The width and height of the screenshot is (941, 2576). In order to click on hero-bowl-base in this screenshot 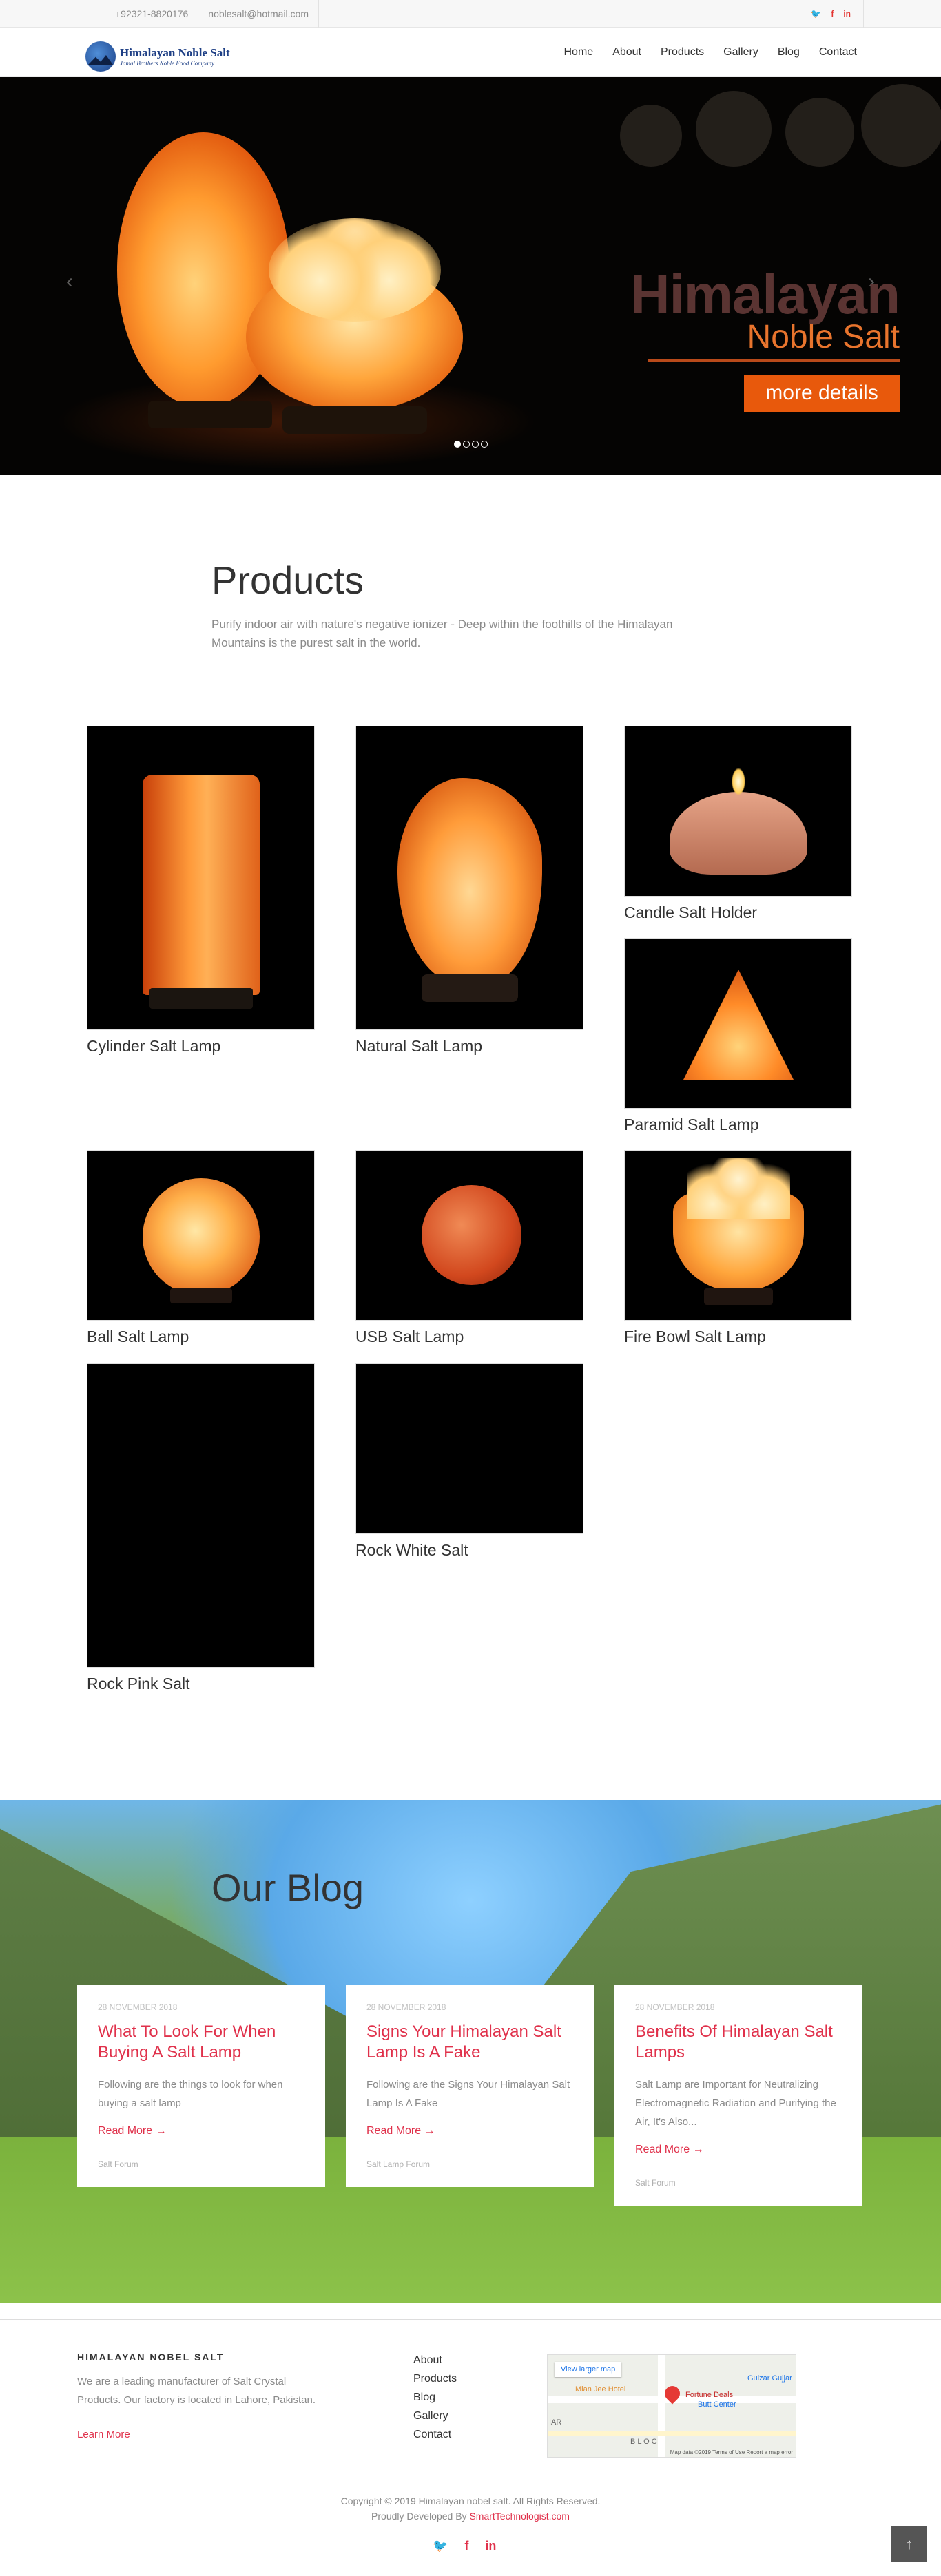, I will do `click(354, 420)`.